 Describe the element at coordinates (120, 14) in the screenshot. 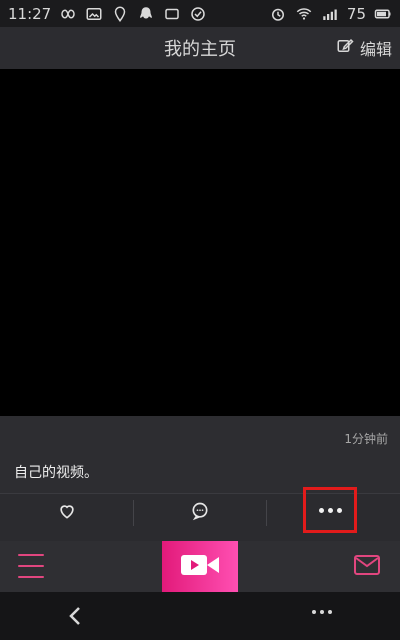

I see `badge-icon` at that location.